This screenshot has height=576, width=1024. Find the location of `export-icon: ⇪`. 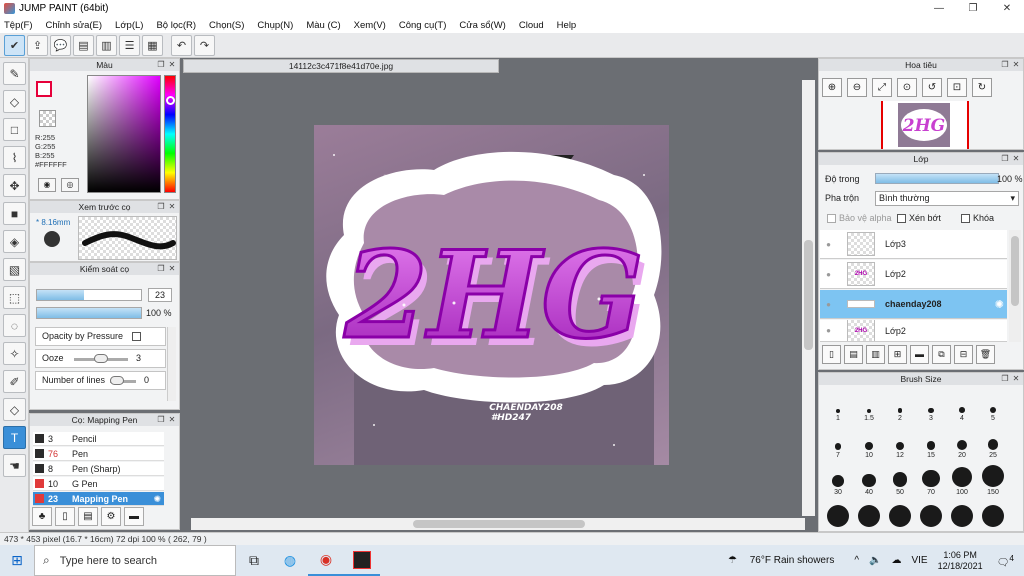

export-icon: ⇪ is located at coordinates (37, 45).